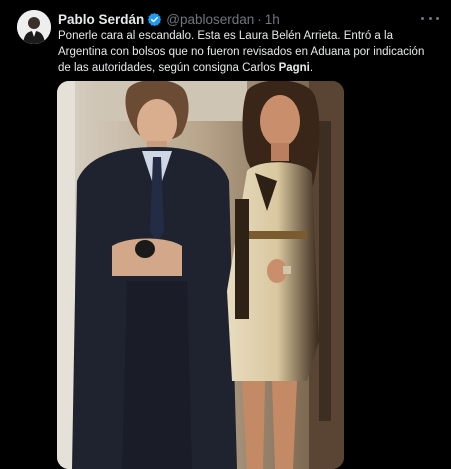  What do you see at coordinates (210, 19) in the screenshot?
I see `author-handle: @pabloserdan` at bounding box center [210, 19].